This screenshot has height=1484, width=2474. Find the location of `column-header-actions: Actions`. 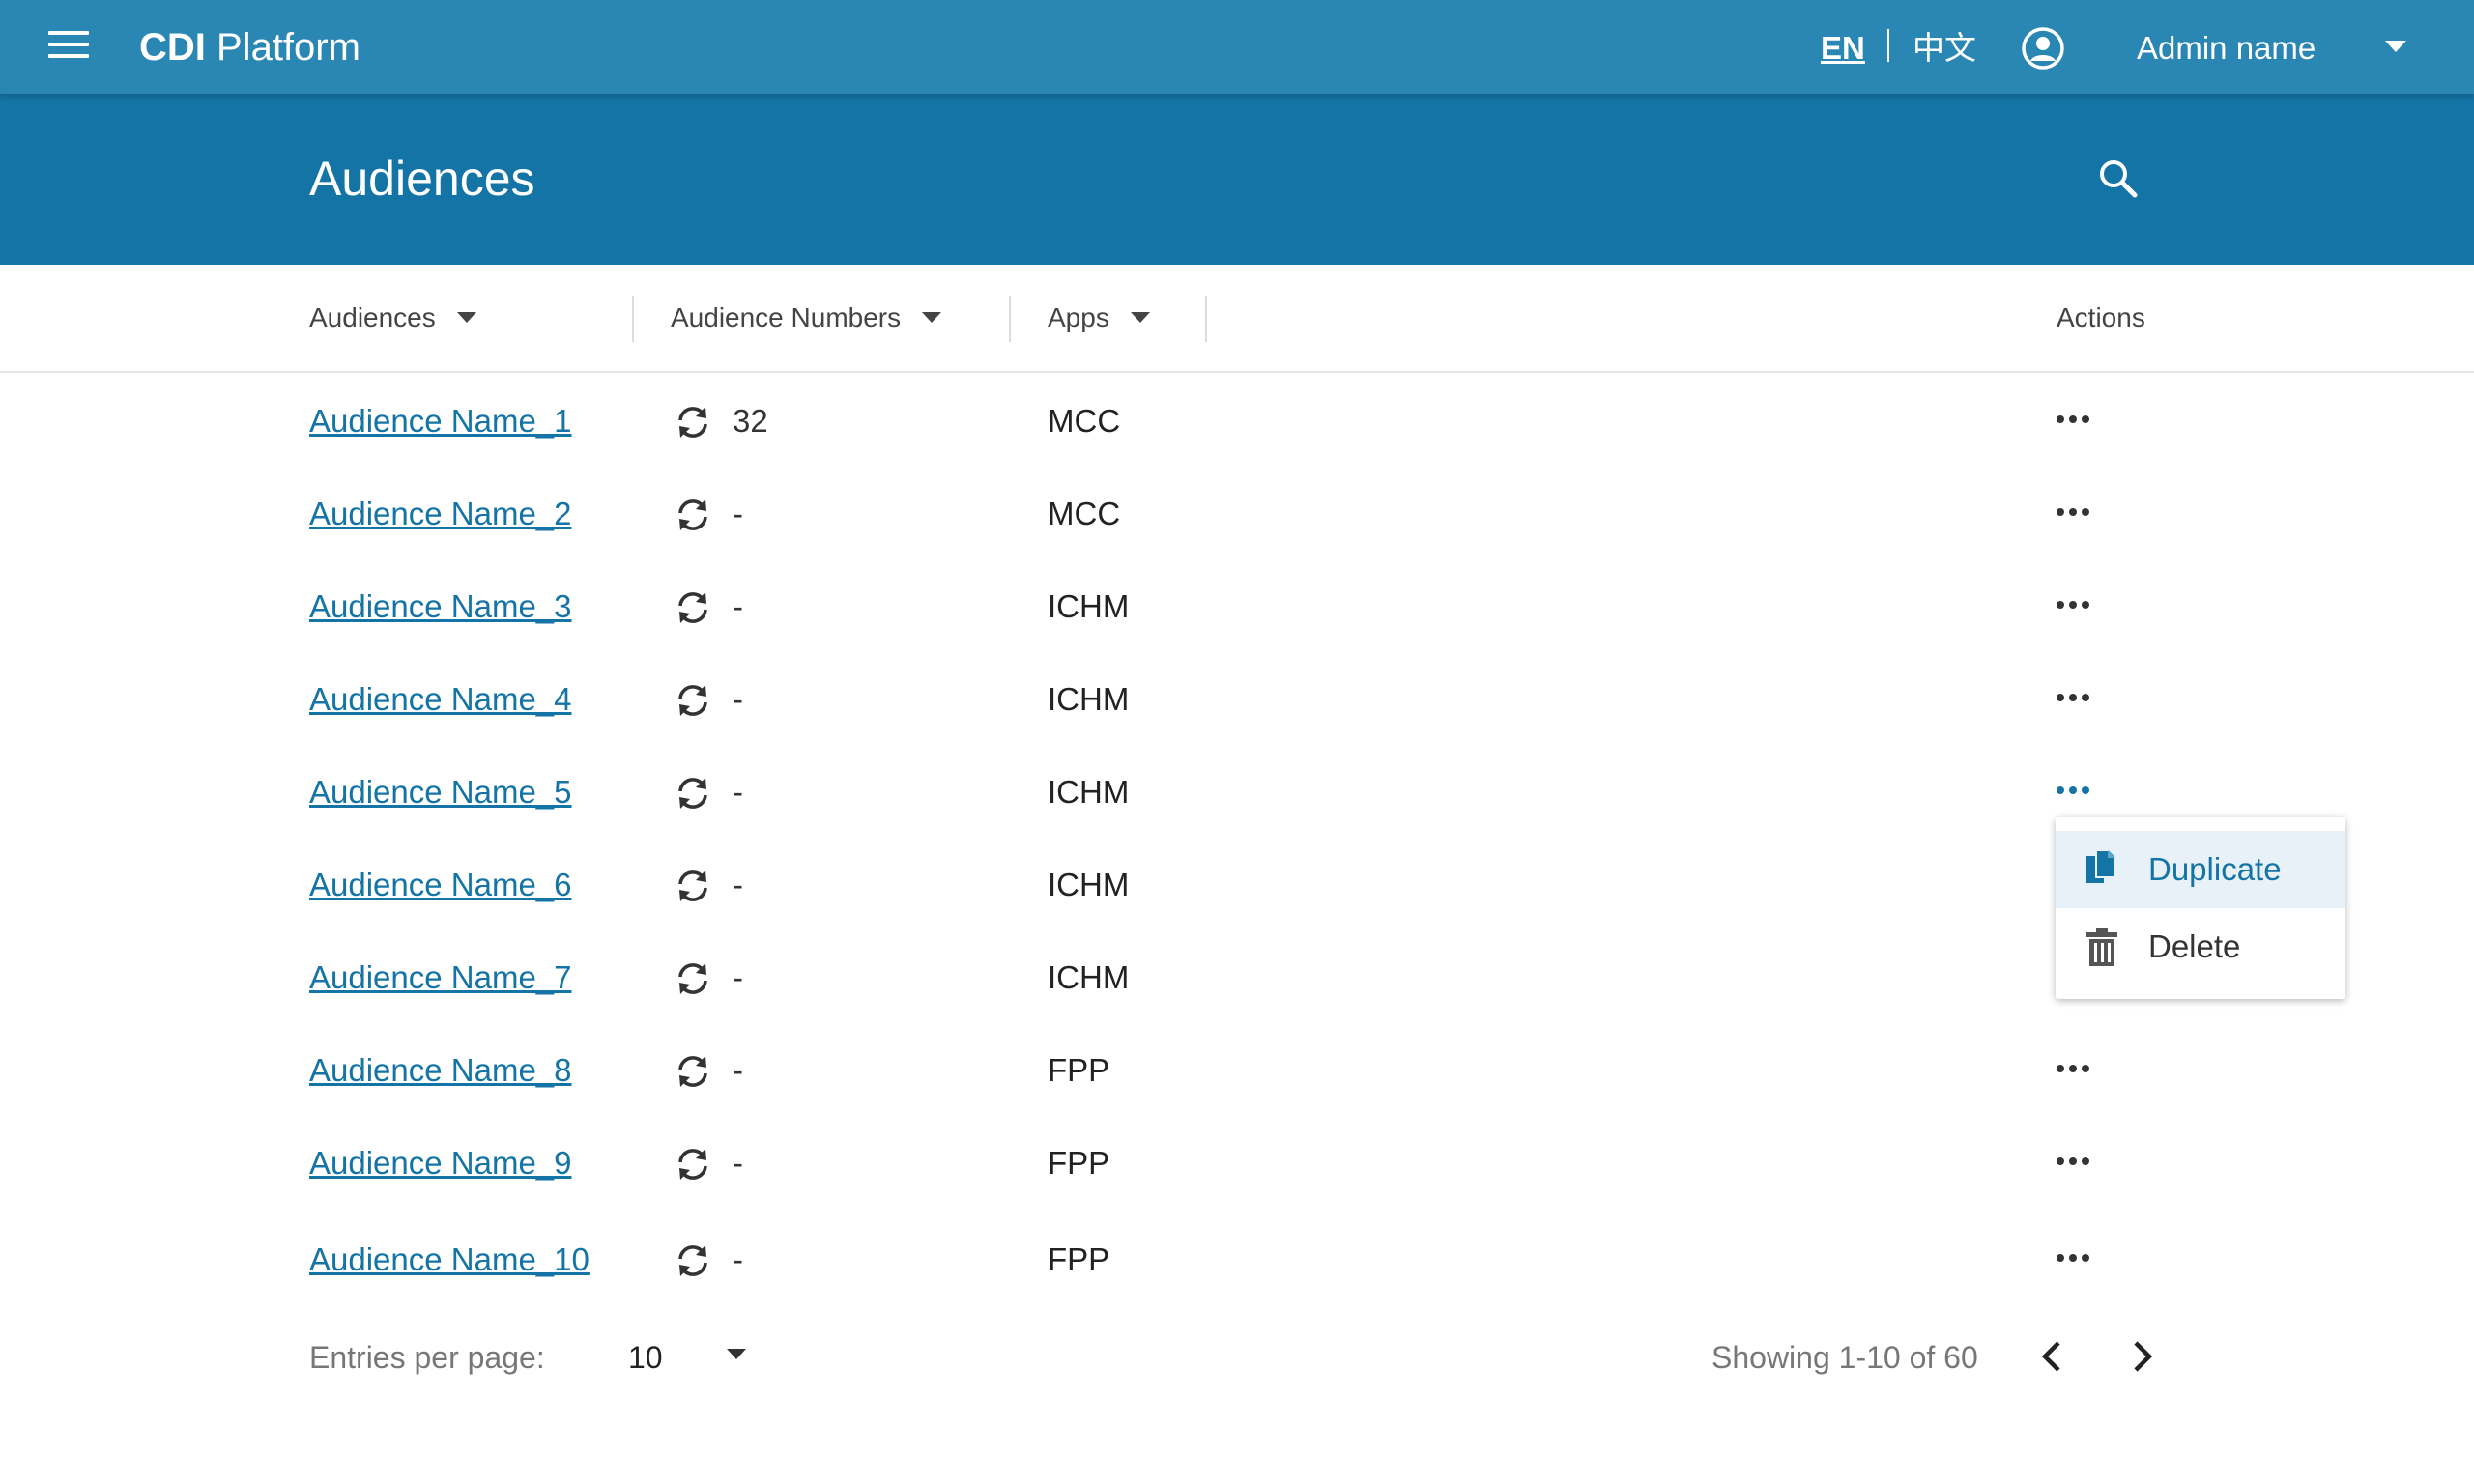

column-header-actions: Actions is located at coordinates (2101, 317).